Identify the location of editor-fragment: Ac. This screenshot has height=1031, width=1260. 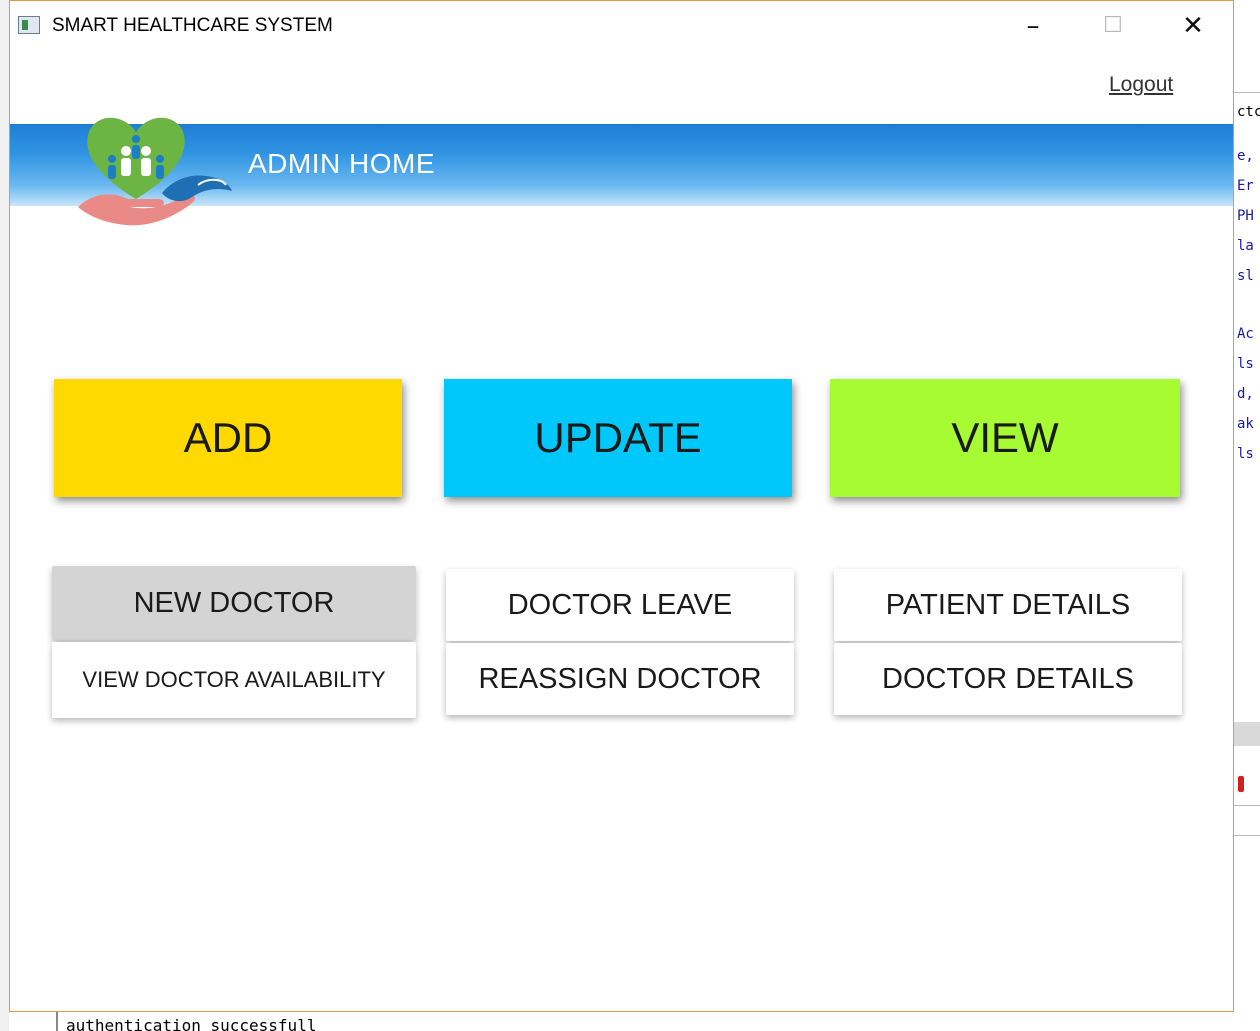
(1245, 334).